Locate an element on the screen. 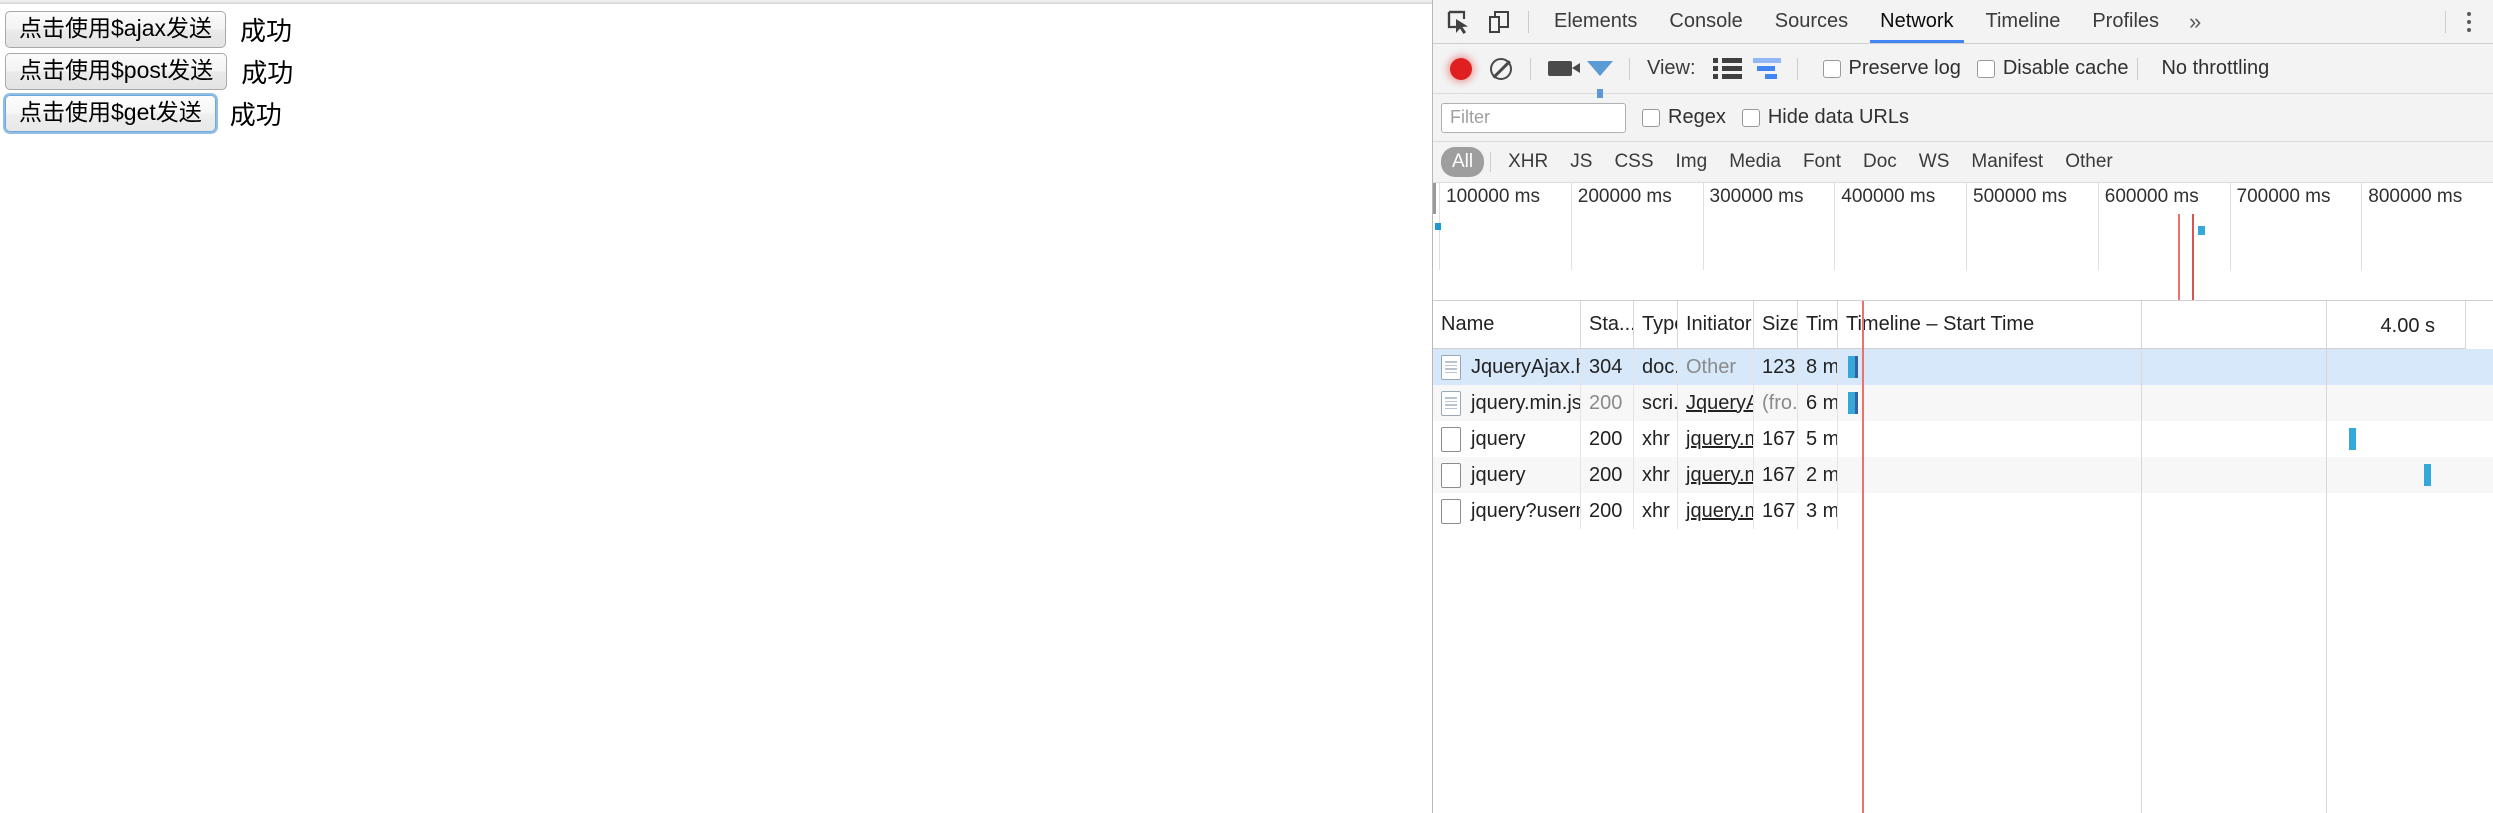  table-row: JqueryAjax.html304doc...Other123...8 ms is located at coordinates (1963, 367).